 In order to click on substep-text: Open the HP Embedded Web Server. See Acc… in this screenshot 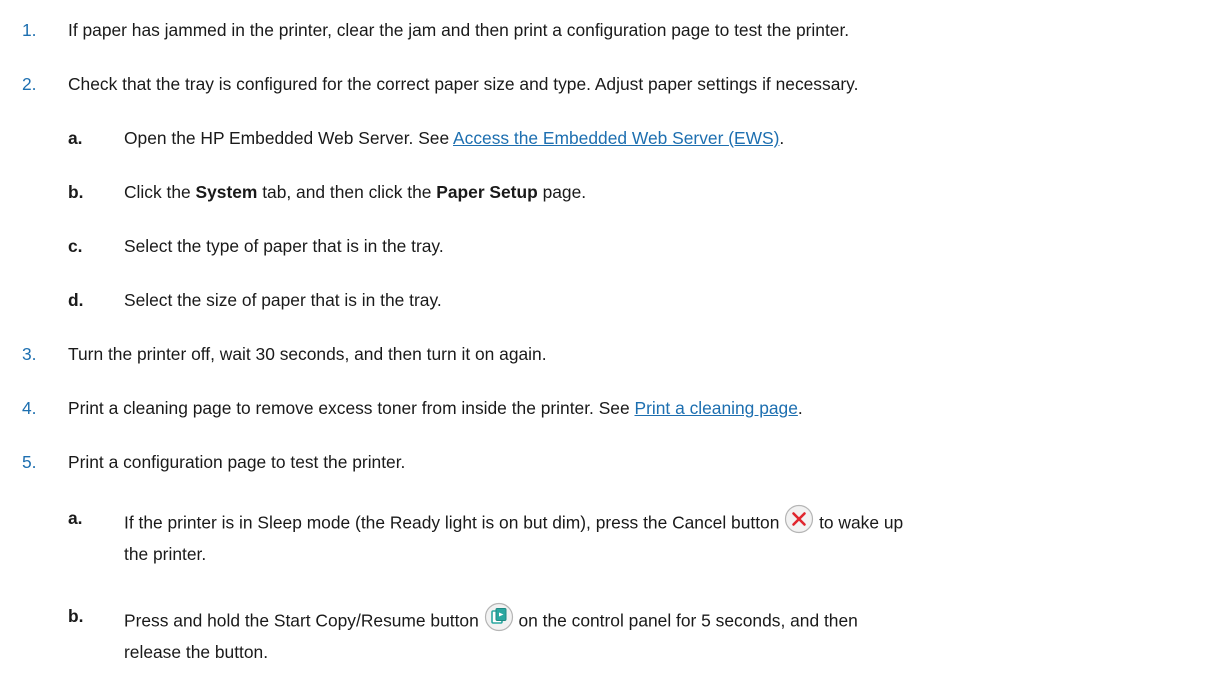, I will do `click(454, 138)`.